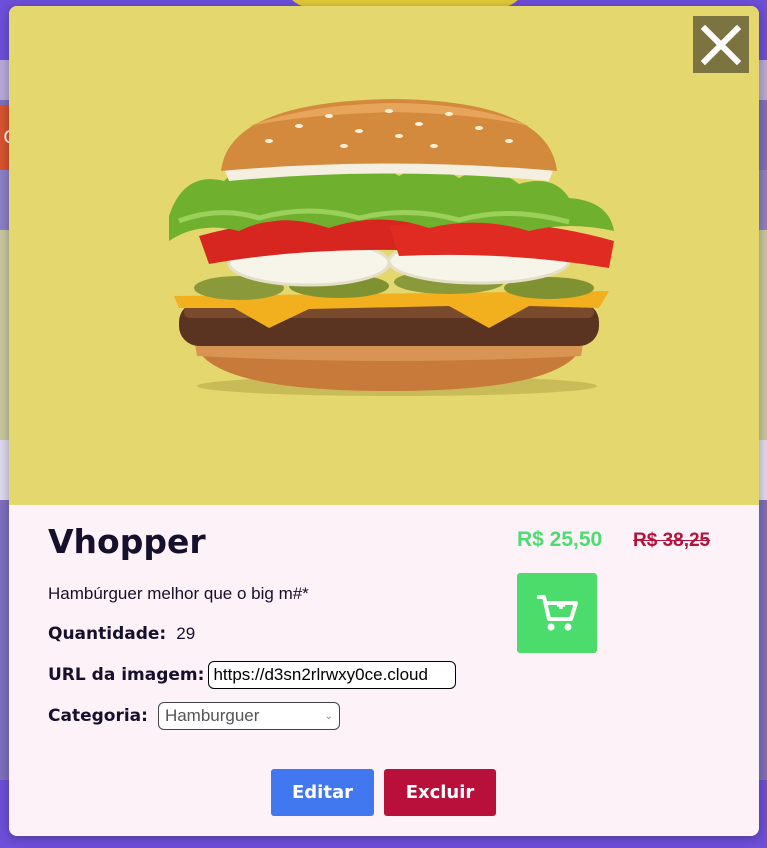 Image resolution: width=767 pixels, height=848 pixels. Describe the element at coordinates (126, 675) in the screenshot. I see `url-label: URL da imagem:` at that location.